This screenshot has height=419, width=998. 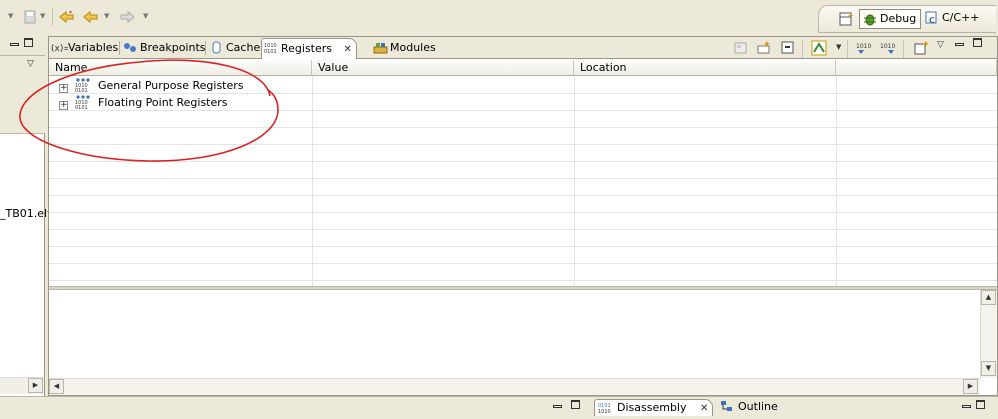 I want to click on breakpoints-icon, so click(x=130, y=47).